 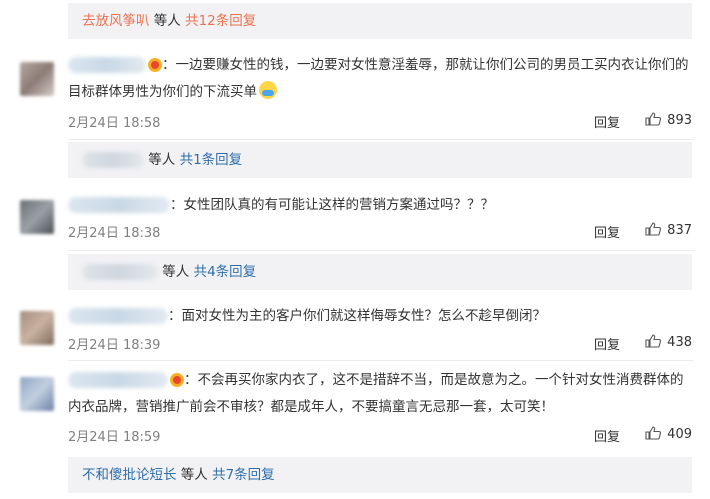 What do you see at coordinates (114, 233) in the screenshot?
I see `comment-time: 2月24日 18:38` at bounding box center [114, 233].